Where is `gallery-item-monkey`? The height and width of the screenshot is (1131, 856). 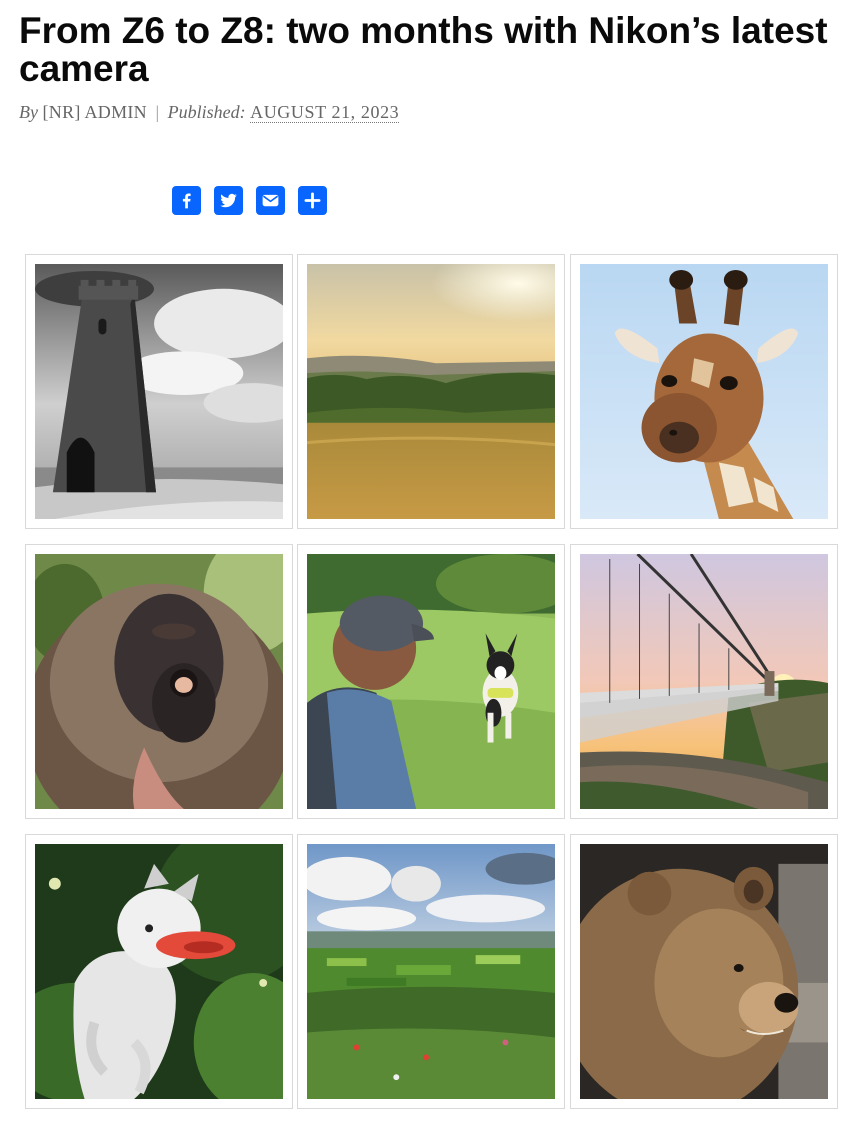
gallery-item-monkey is located at coordinates (159, 681).